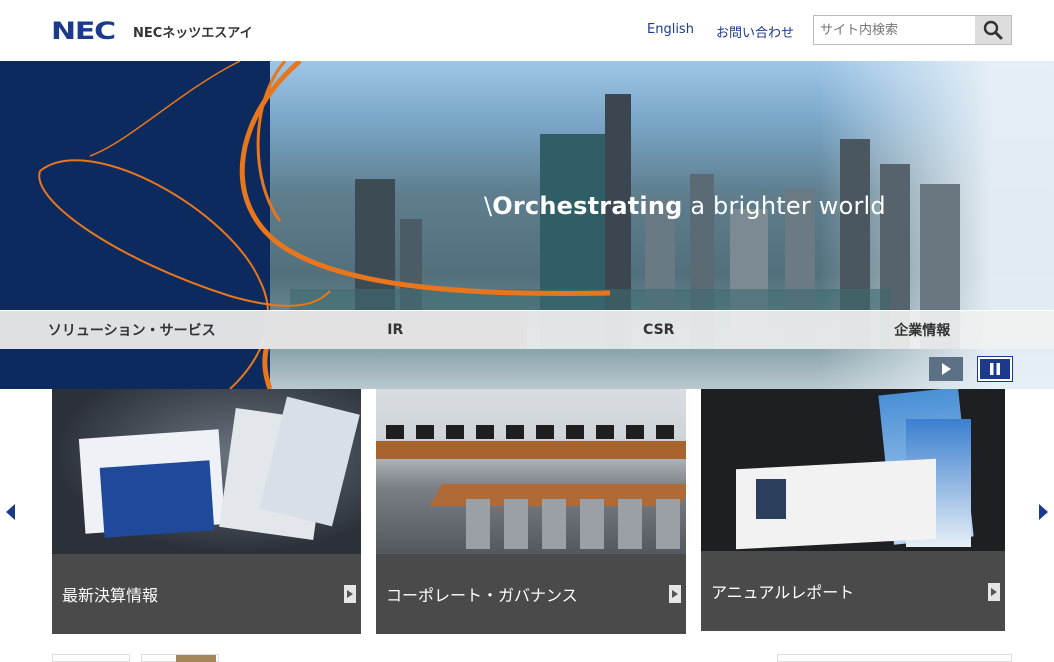 The width and height of the screenshot is (1054, 662). Describe the element at coordinates (482, 595) in the screenshot. I see `card-label: コーポレート・ガバナンス` at that location.